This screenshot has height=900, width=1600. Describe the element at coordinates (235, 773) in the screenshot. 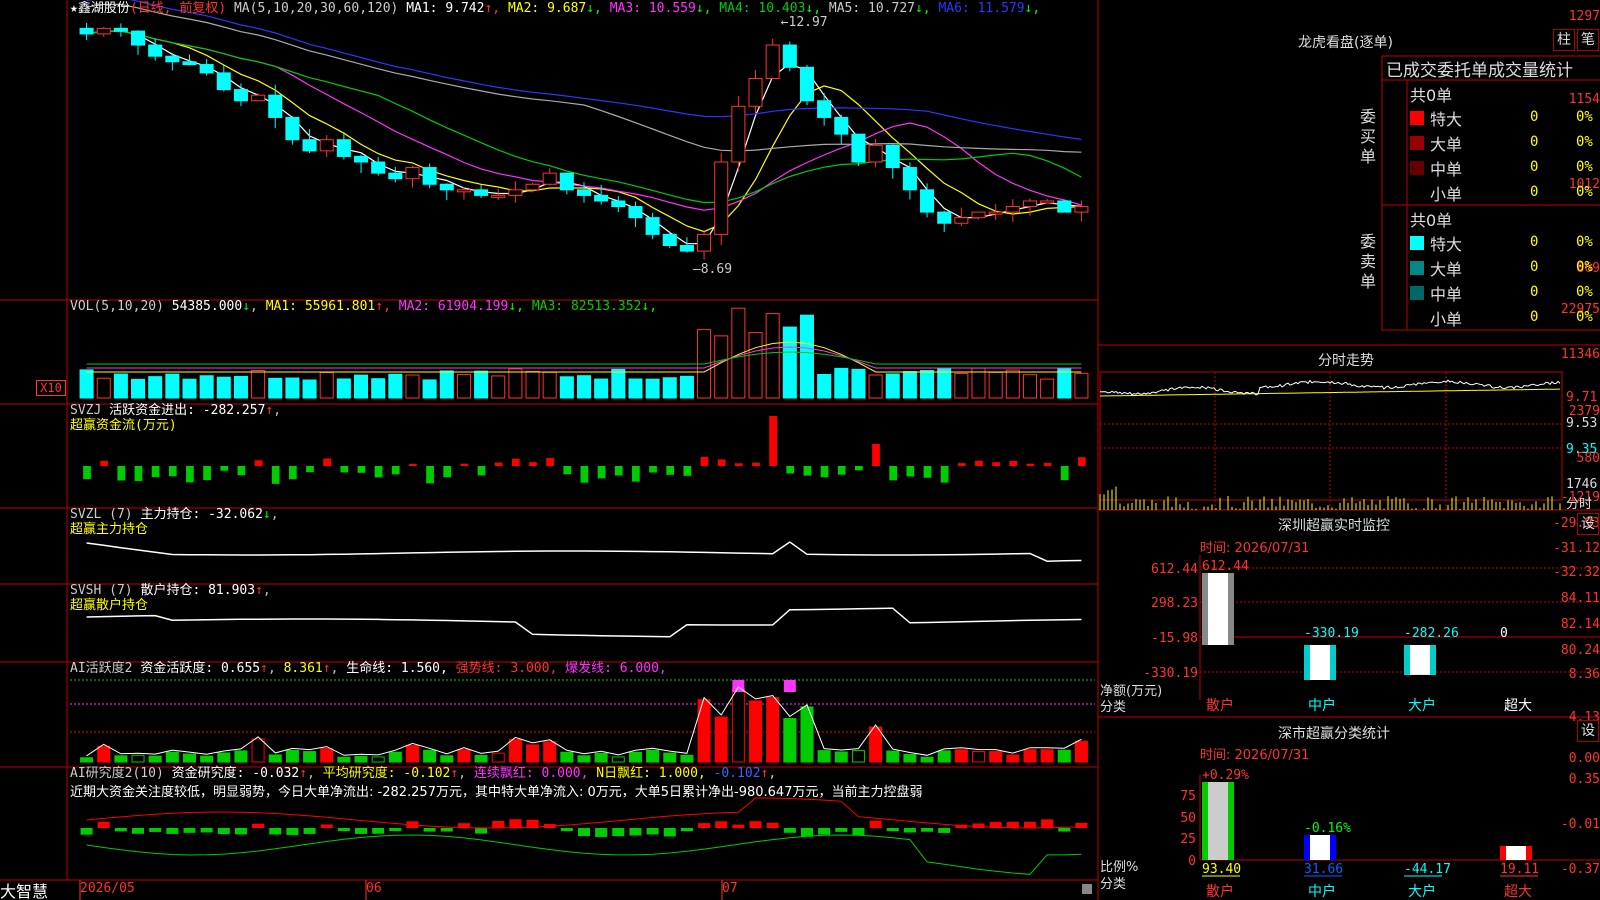

I see `ai2-a: 资金研究度: -0.032` at that location.